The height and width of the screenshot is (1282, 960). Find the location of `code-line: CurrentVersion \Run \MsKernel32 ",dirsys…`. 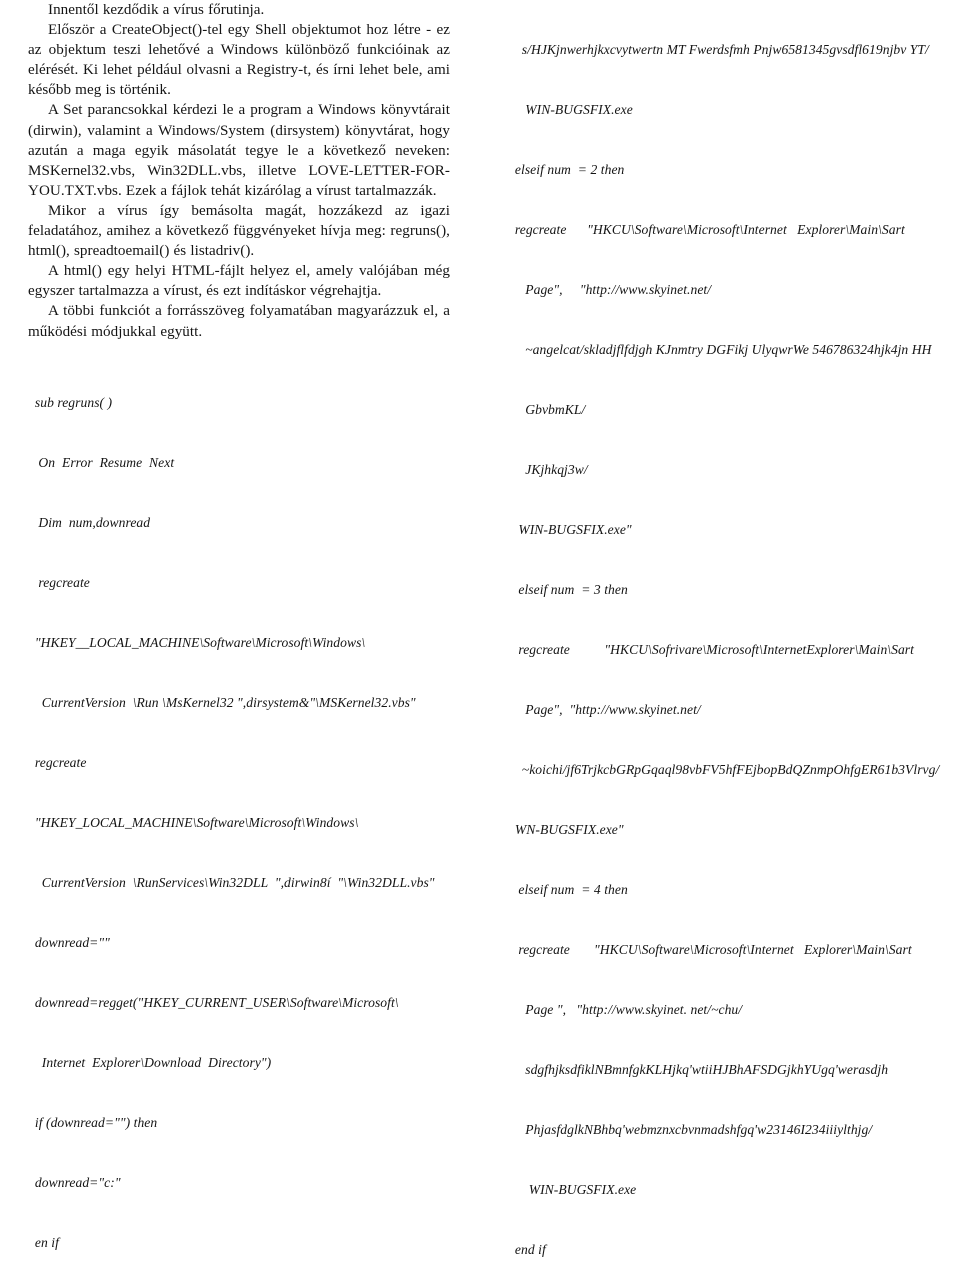

code-line: CurrentVersion \Run \MsKernel32 ",dirsys… is located at coordinates (222, 702).